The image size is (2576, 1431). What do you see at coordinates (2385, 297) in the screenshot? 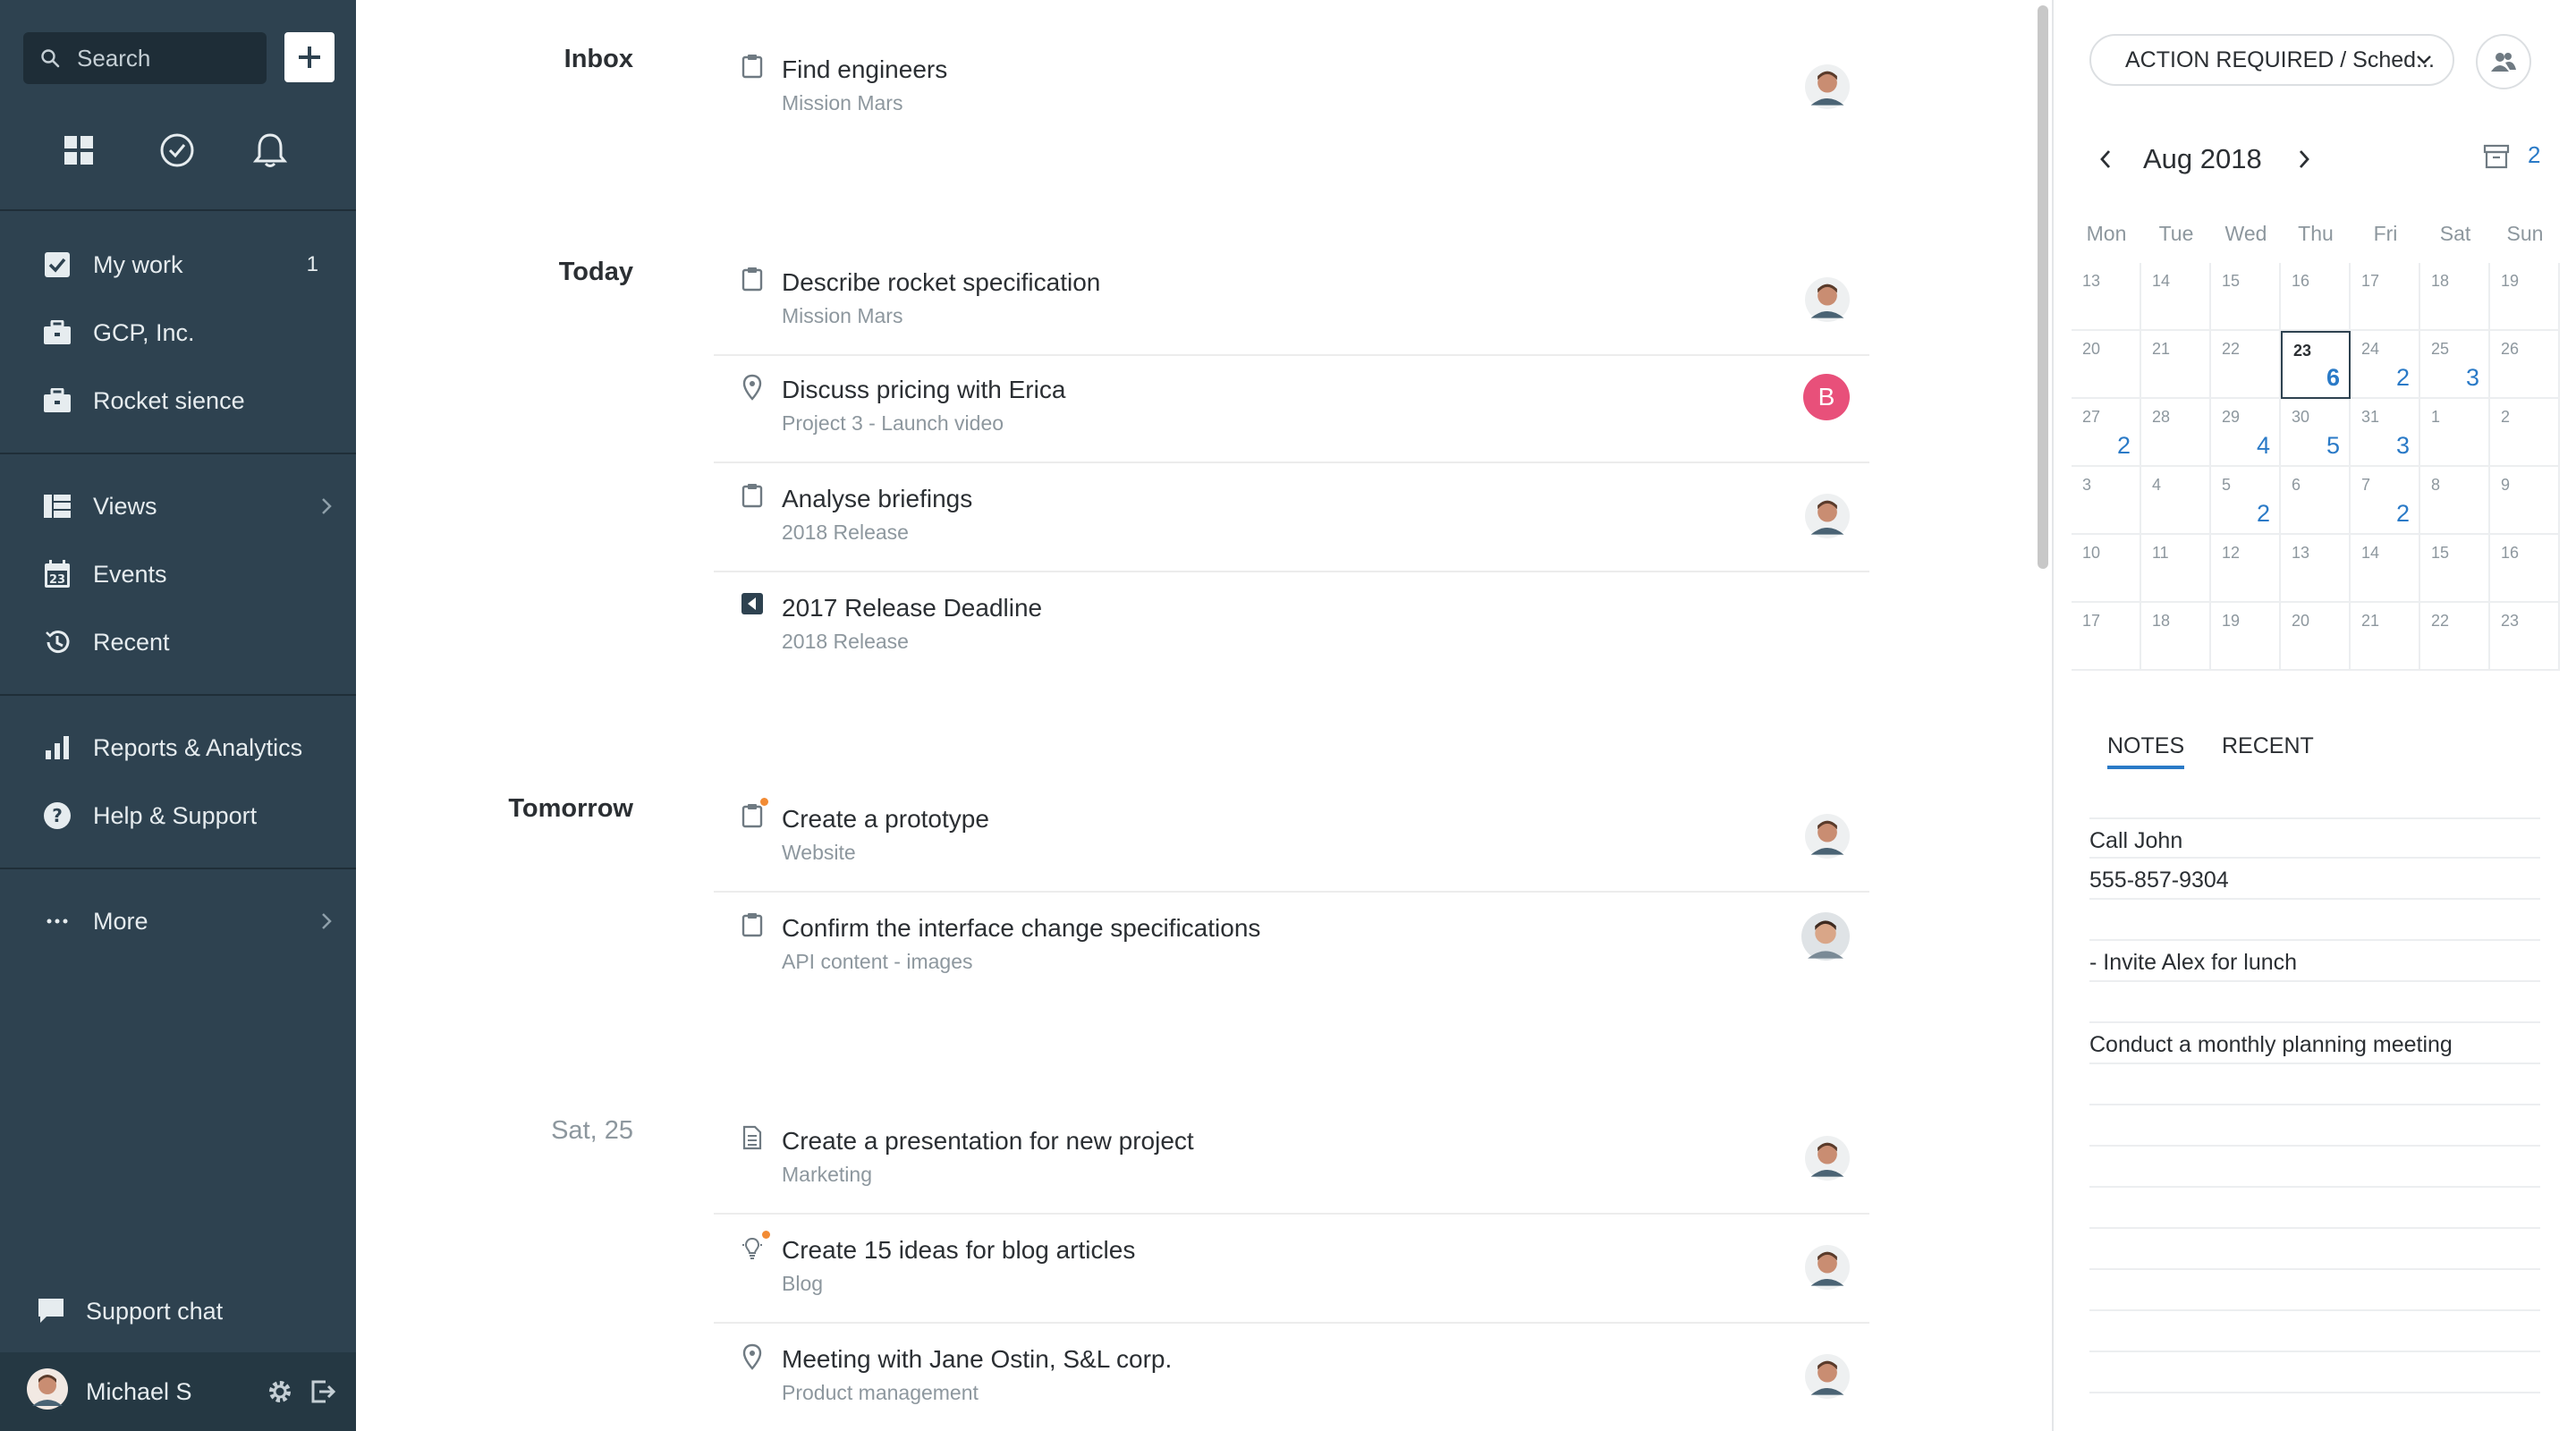
I see `calendar-day: 17` at bounding box center [2385, 297].